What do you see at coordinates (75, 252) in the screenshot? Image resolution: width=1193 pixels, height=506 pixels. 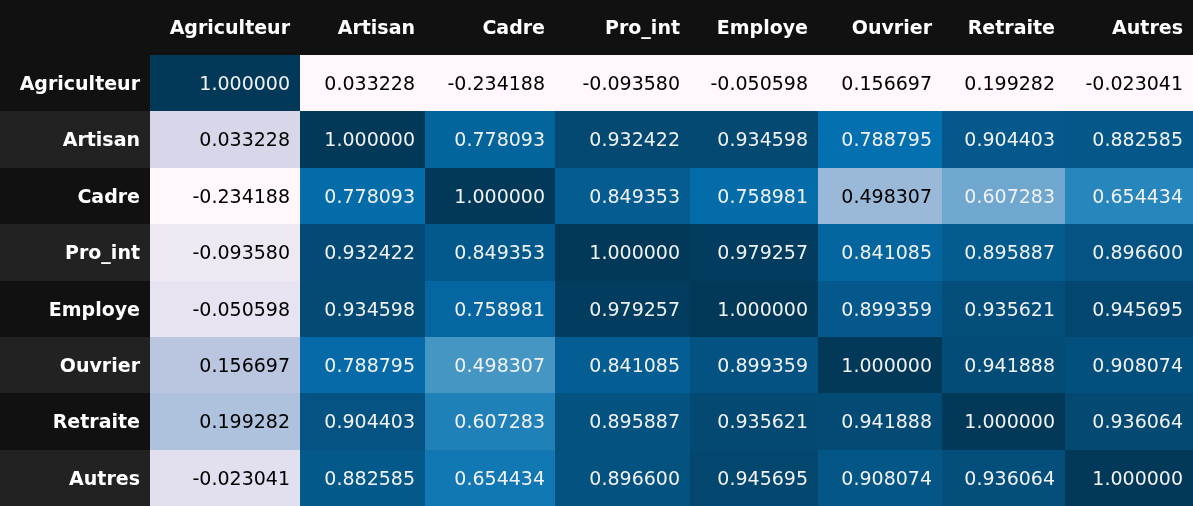 I see `row-header: Pro_int` at bounding box center [75, 252].